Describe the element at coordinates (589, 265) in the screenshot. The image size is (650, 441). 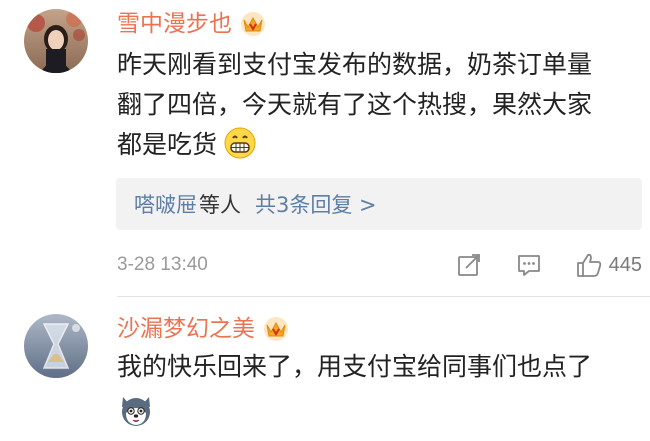
I see `like-icon` at that location.